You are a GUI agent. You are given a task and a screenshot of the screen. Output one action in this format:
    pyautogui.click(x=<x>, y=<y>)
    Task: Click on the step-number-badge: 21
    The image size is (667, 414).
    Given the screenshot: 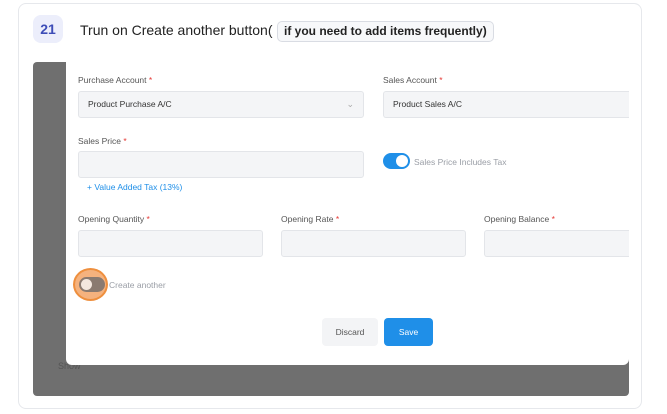 What is the action you would take?
    pyautogui.click(x=48, y=29)
    